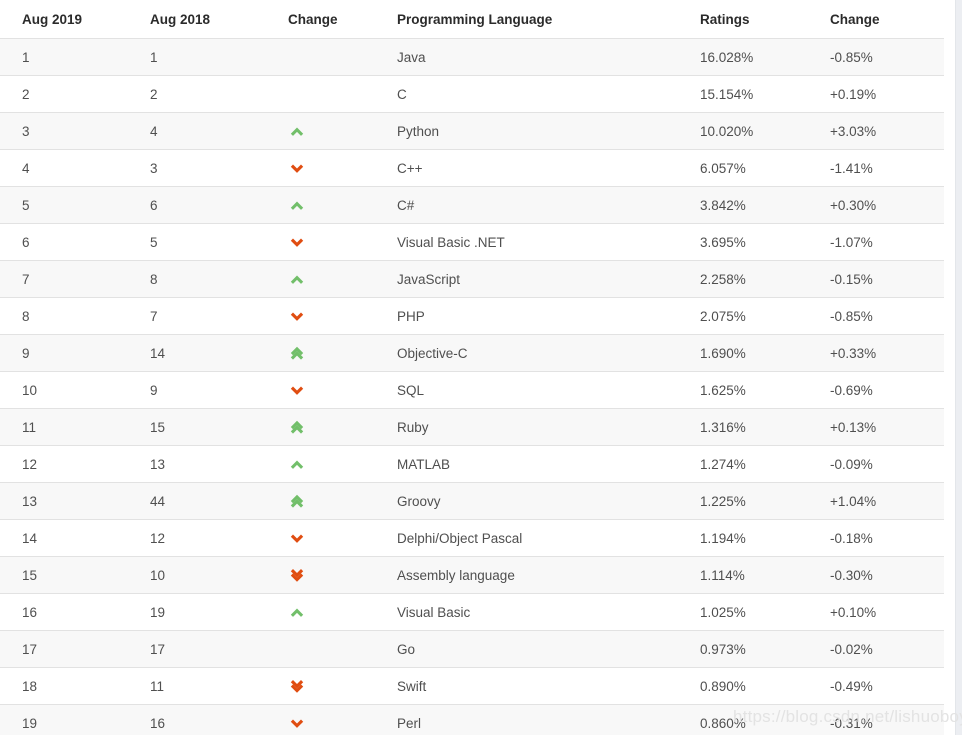  What do you see at coordinates (536, 719) in the screenshot?
I see `cell-programming-language: Perl` at bounding box center [536, 719].